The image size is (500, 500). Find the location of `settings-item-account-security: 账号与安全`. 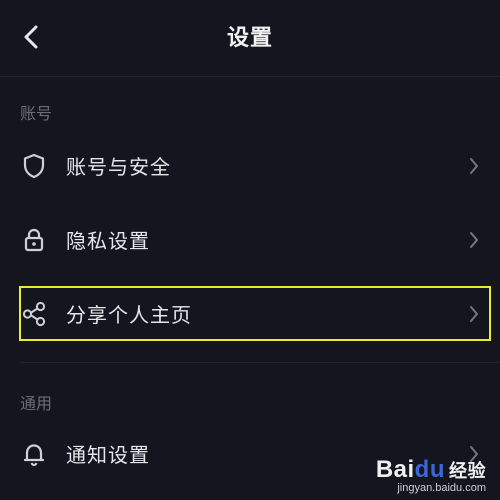

settings-item-account-security: 账号与安全 is located at coordinates (250, 166).